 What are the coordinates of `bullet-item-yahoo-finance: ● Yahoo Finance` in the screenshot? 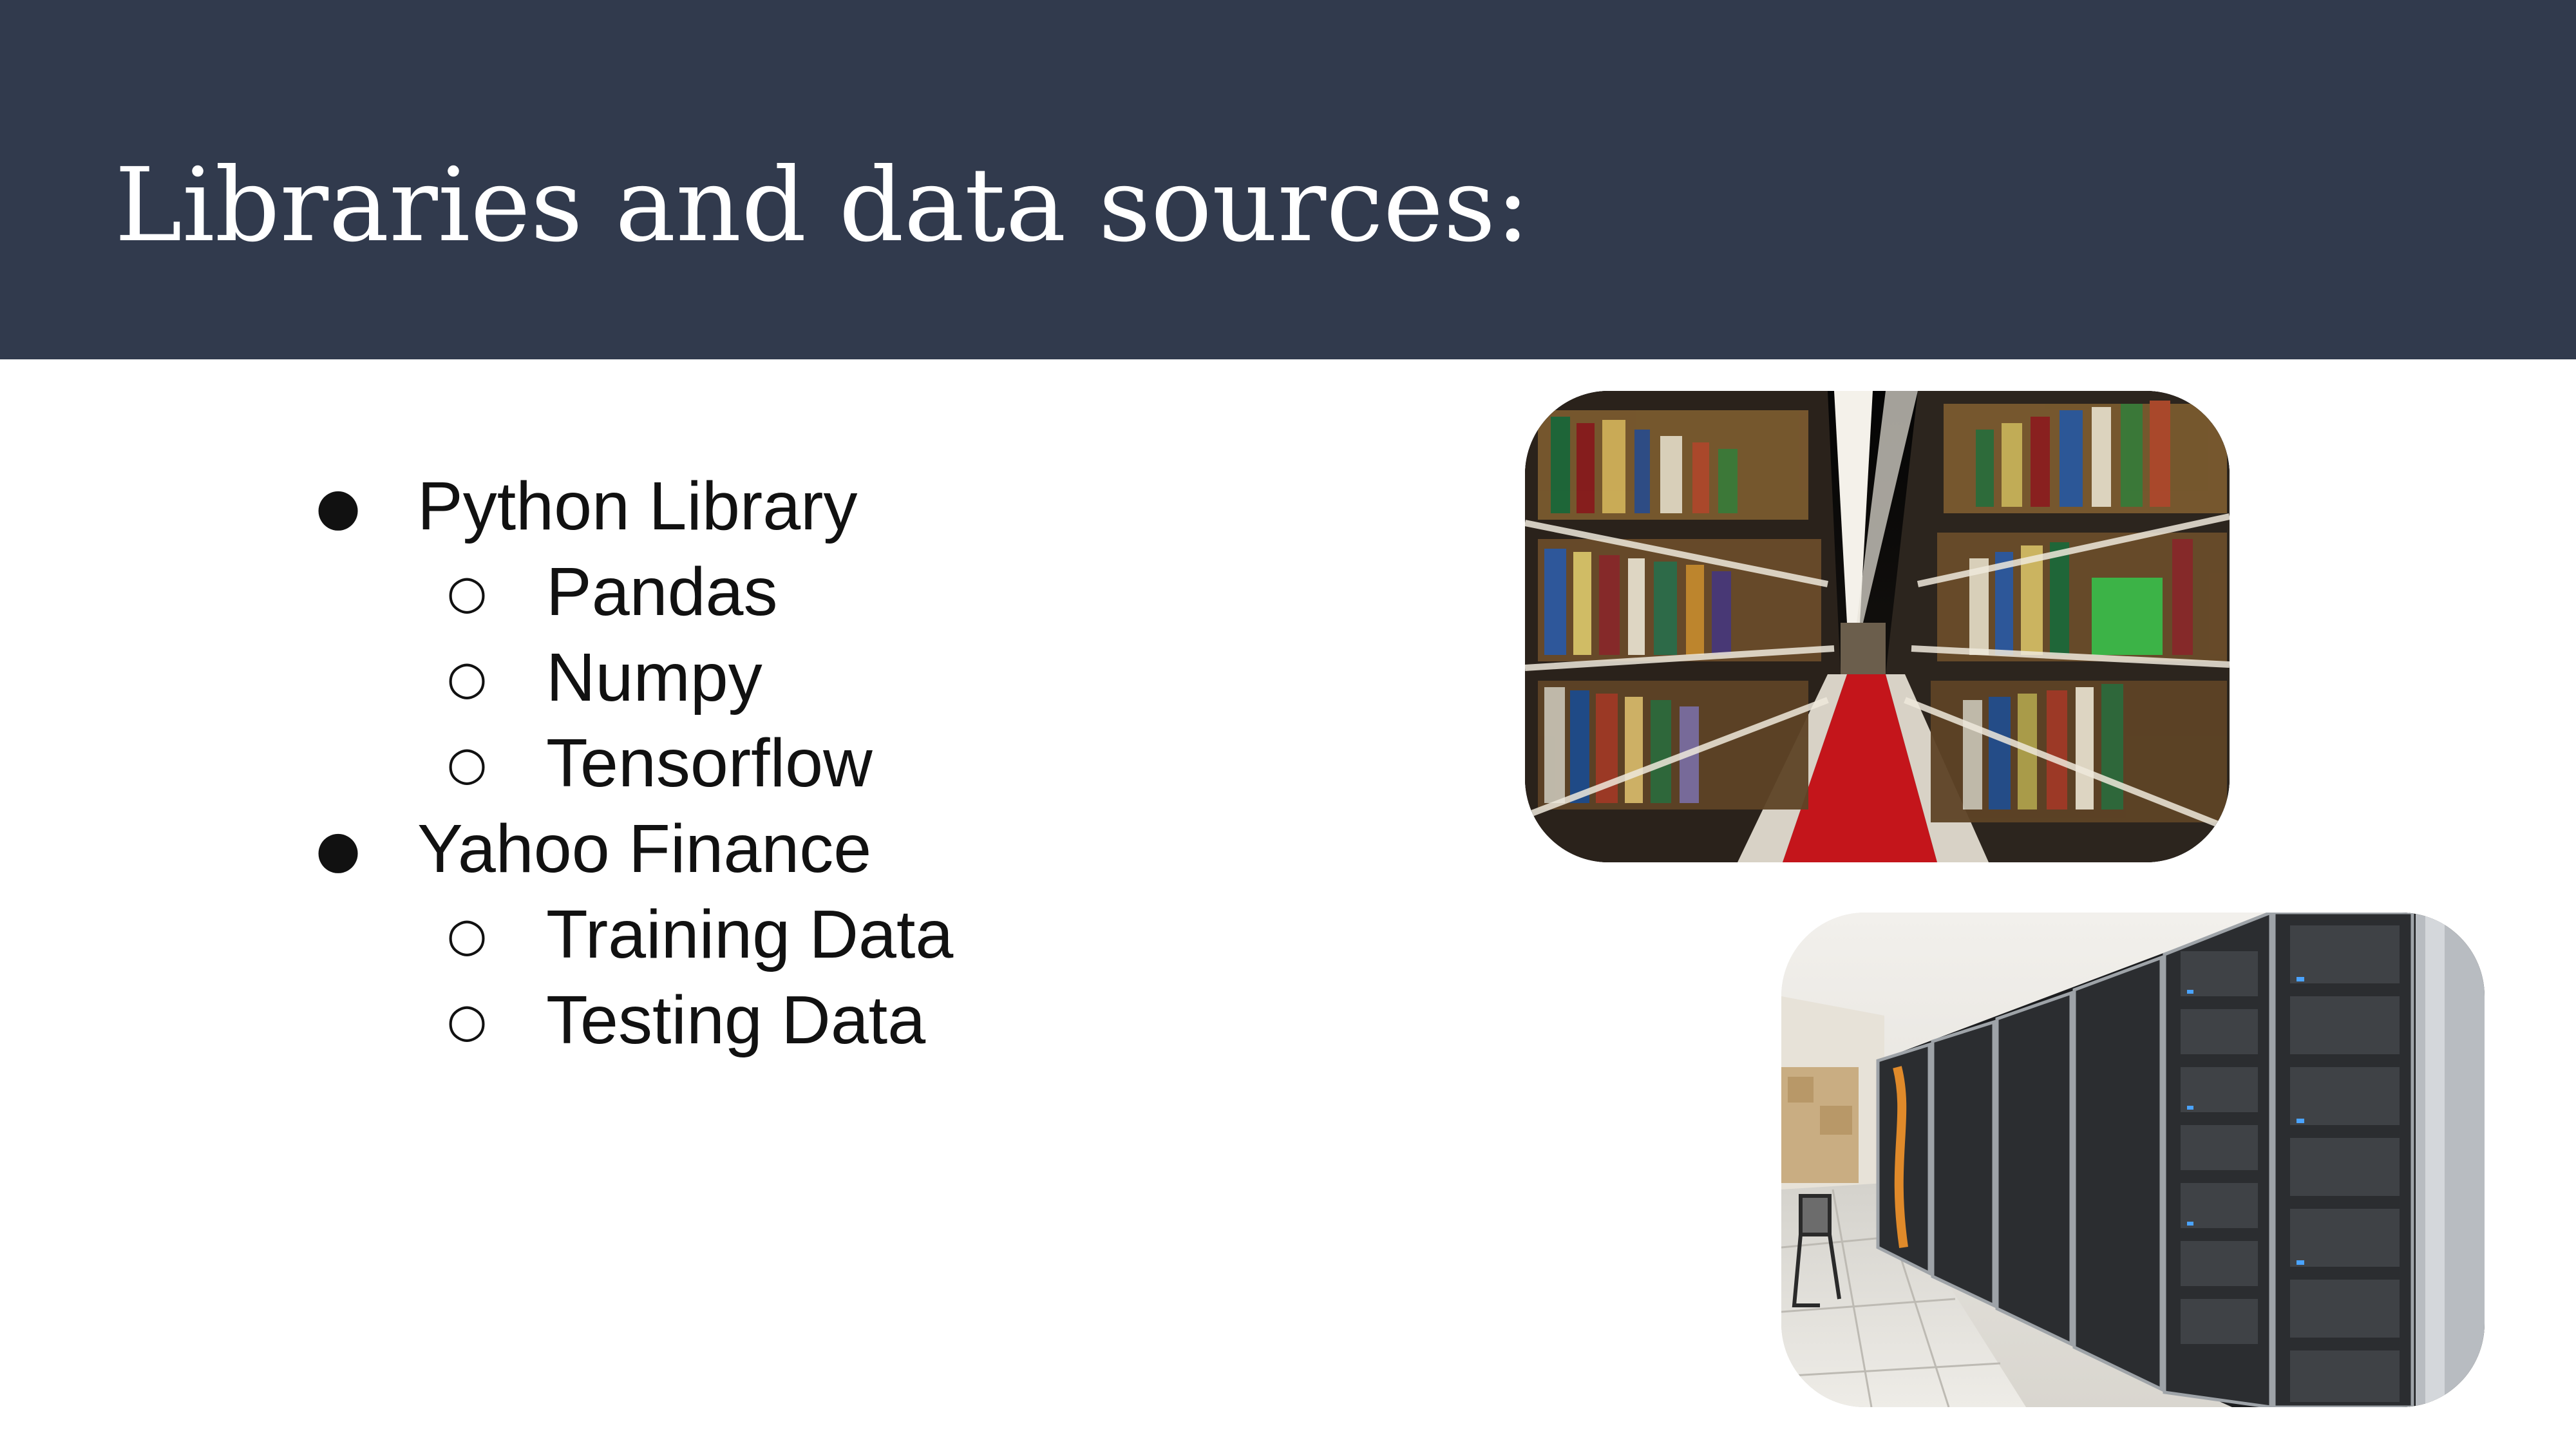 It's located at (631, 849).